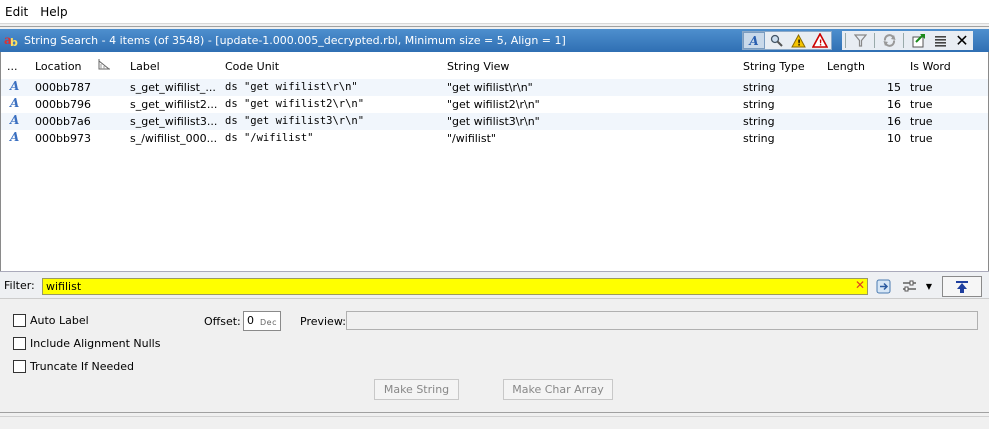  What do you see at coordinates (478, 66) in the screenshot?
I see `column-string-view: String View` at bounding box center [478, 66].